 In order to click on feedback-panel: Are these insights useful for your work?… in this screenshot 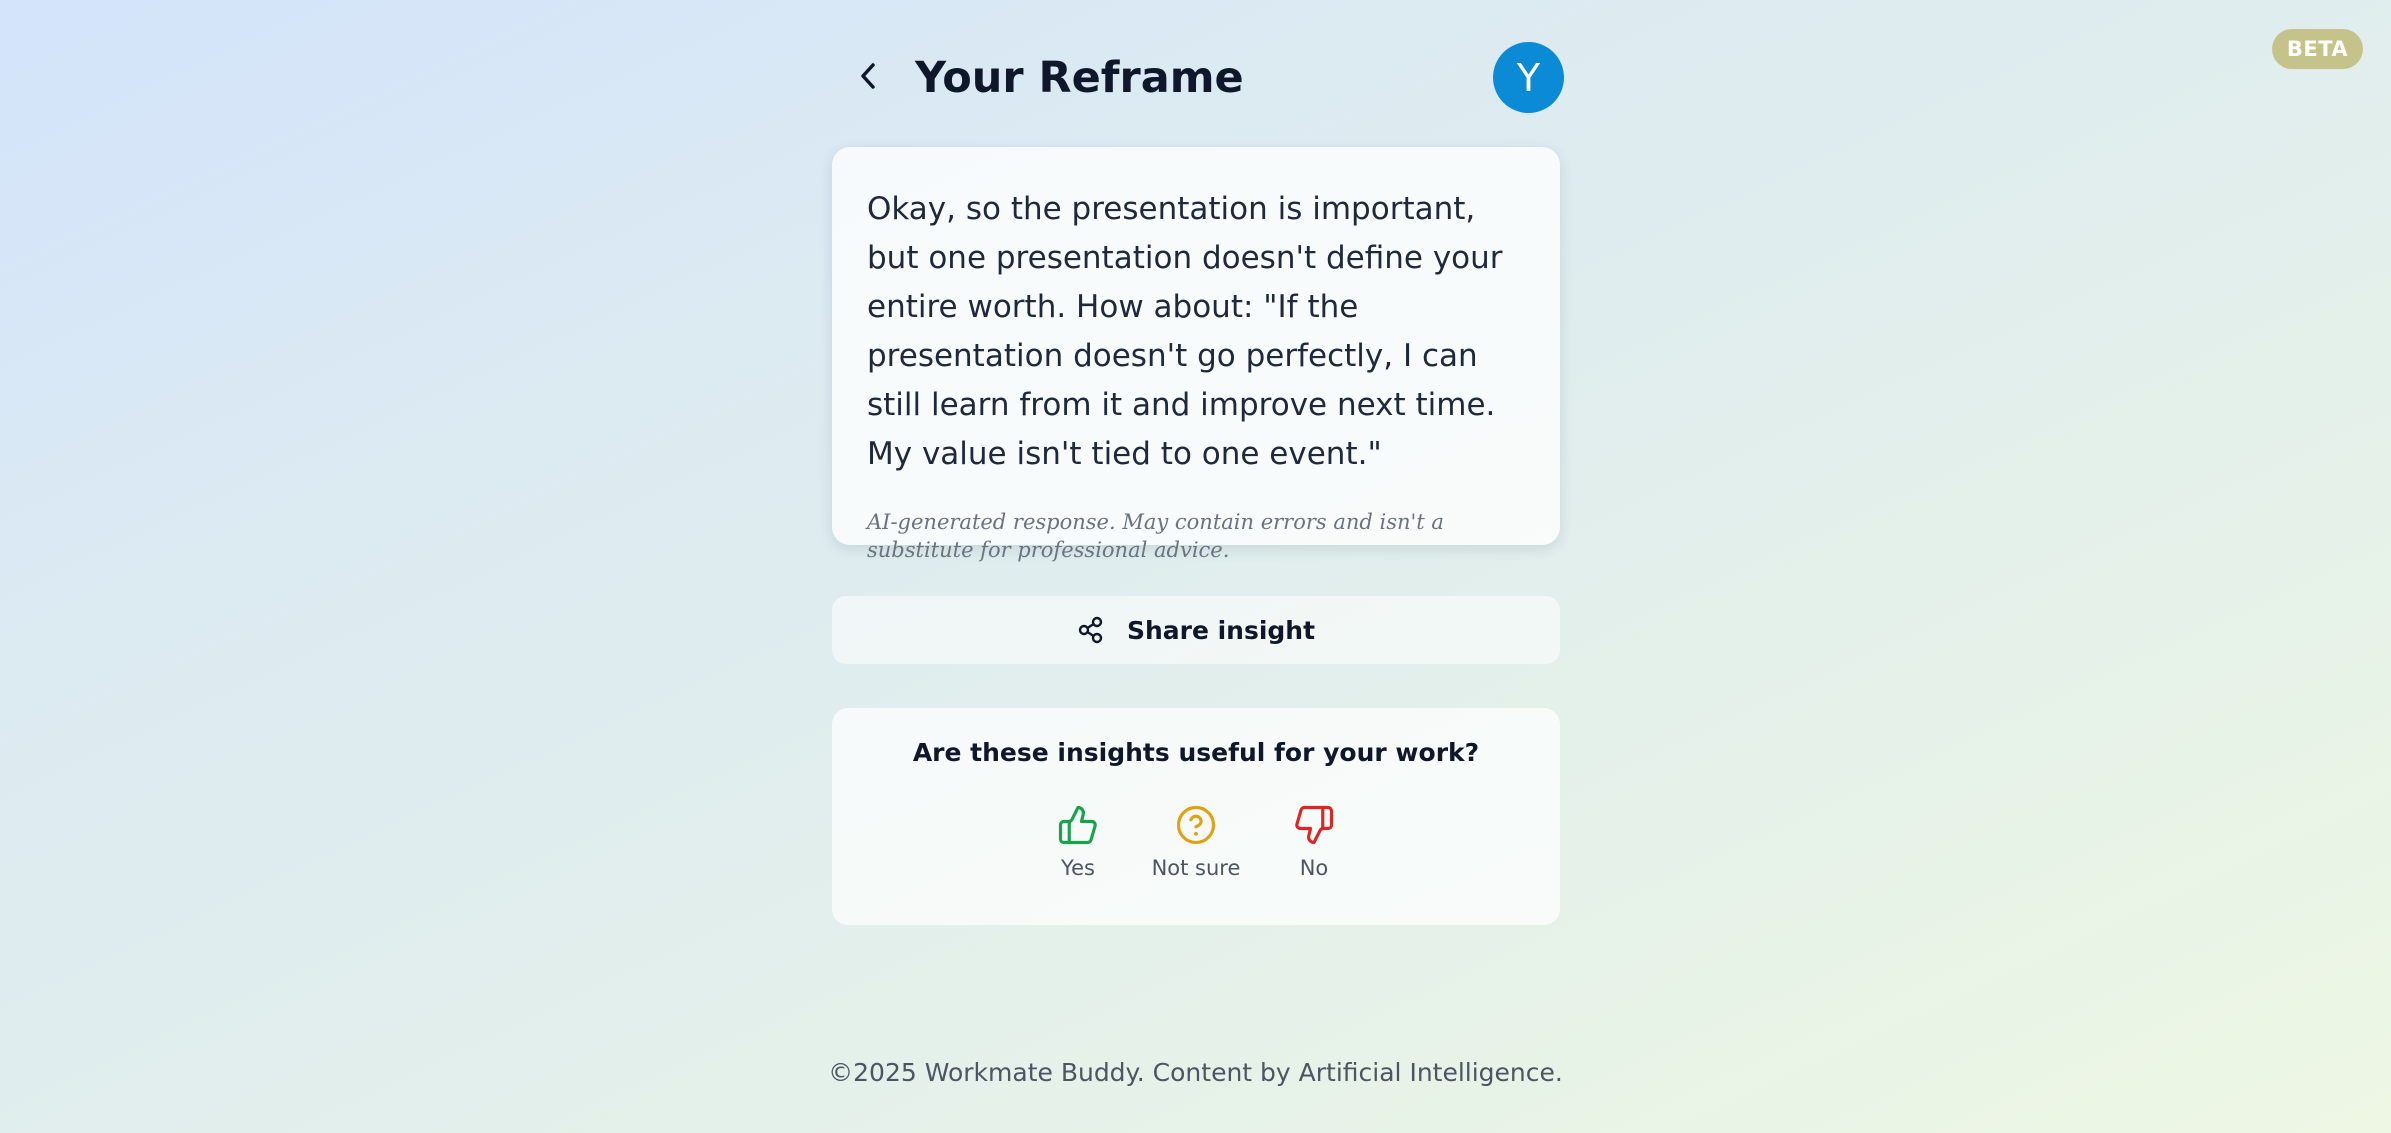, I will do `click(1196, 816)`.